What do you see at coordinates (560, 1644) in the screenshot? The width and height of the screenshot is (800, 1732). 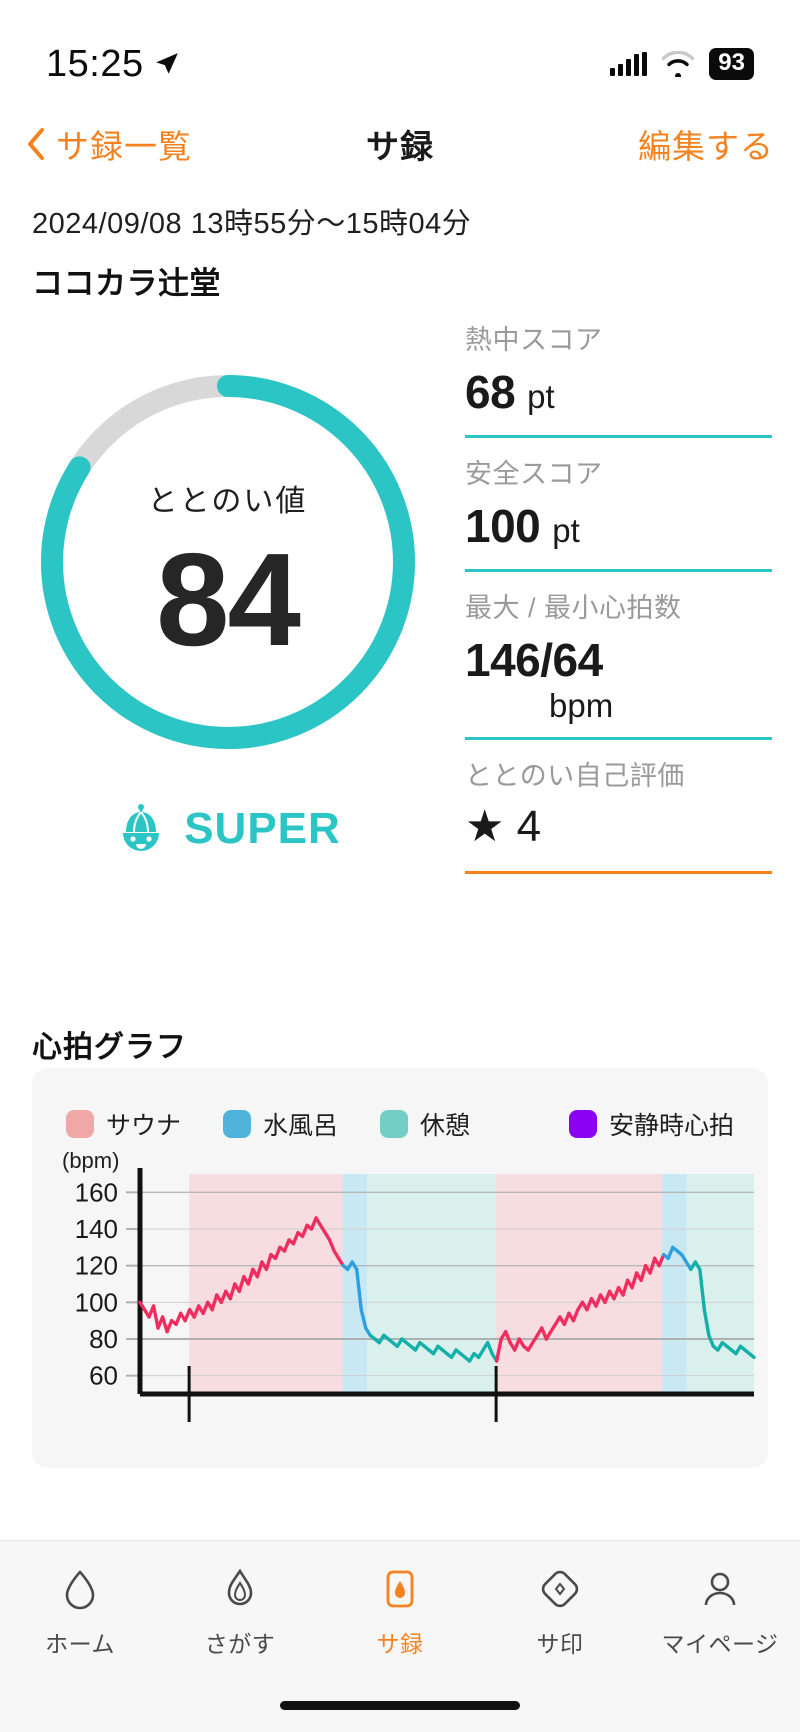 I see `tab-label: サ印` at bounding box center [560, 1644].